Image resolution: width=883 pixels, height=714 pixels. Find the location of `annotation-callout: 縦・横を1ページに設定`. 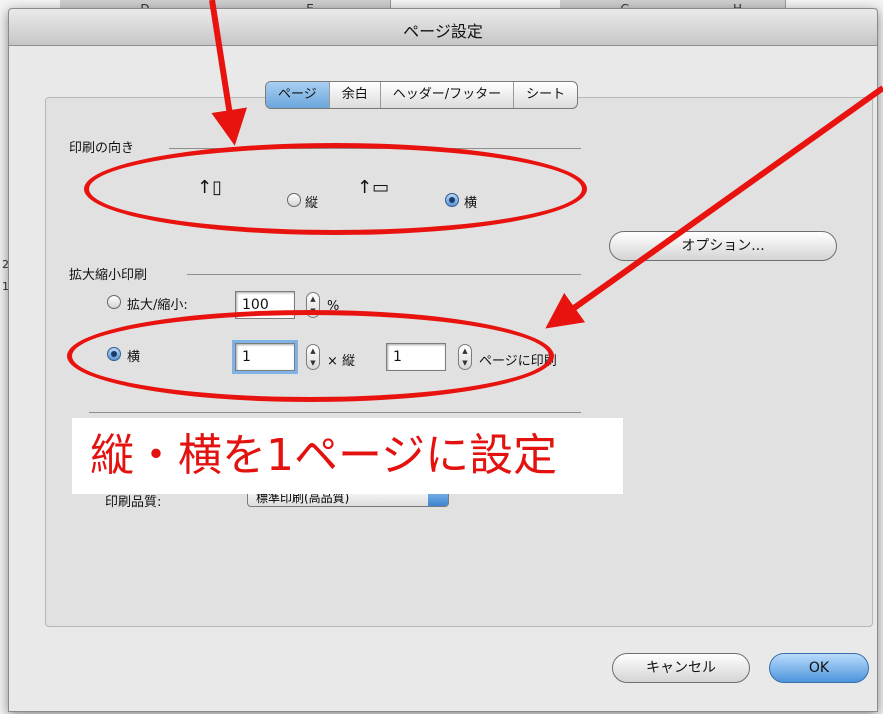

annotation-callout: 縦・横を1ページに設定 is located at coordinates (347, 456).